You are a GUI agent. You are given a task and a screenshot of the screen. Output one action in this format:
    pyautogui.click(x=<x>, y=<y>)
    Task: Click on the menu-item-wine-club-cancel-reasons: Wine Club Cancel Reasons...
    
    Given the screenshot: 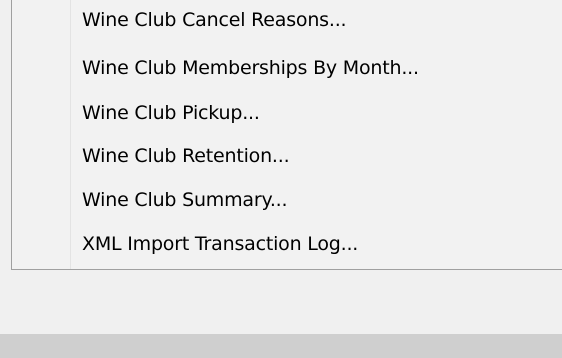 What is the action you would take?
    pyautogui.click(x=214, y=20)
    